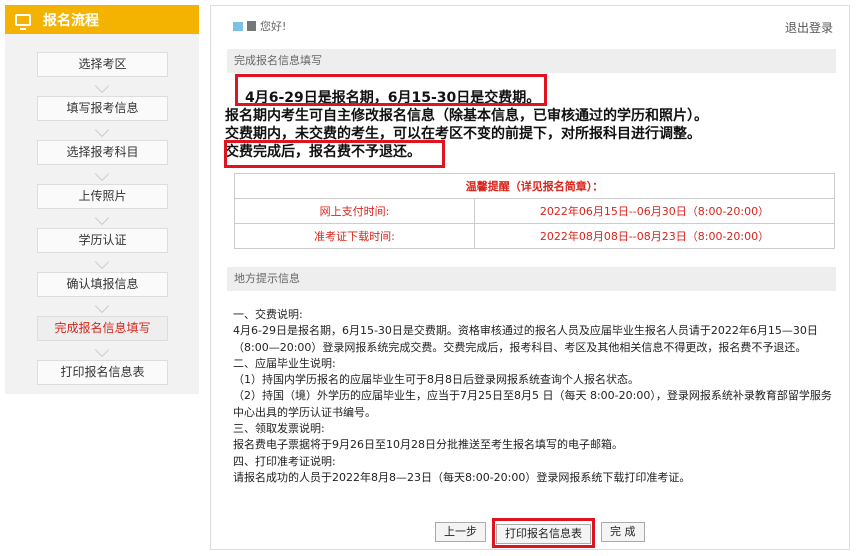 Image resolution: width=865 pixels, height=556 pixels. What do you see at coordinates (466, 116) in the screenshot?
I see `notice-line: 报名期内考生可自主修改报名信息（除基本信息，已审核通过的学历和照片）。` at bounding box center [466, 116].